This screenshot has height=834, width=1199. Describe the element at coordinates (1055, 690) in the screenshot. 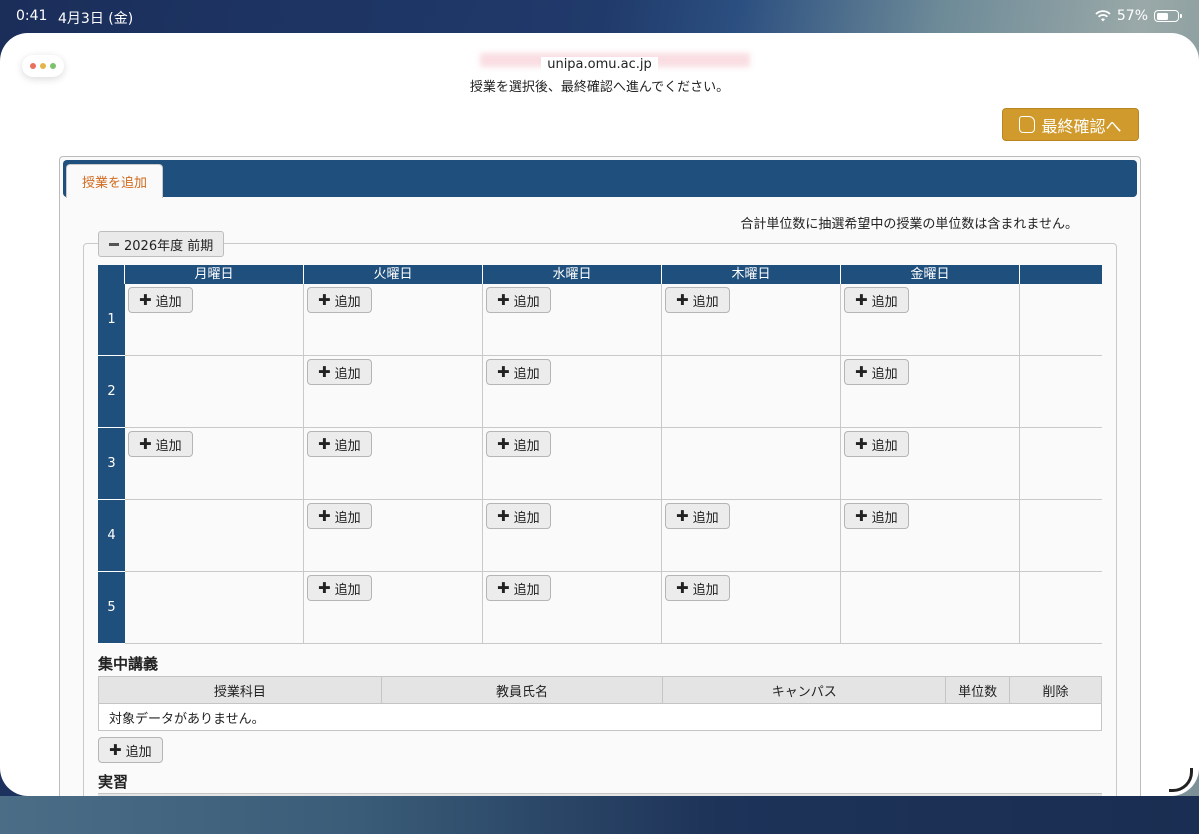

I see `col-delete: 削除` at that location.